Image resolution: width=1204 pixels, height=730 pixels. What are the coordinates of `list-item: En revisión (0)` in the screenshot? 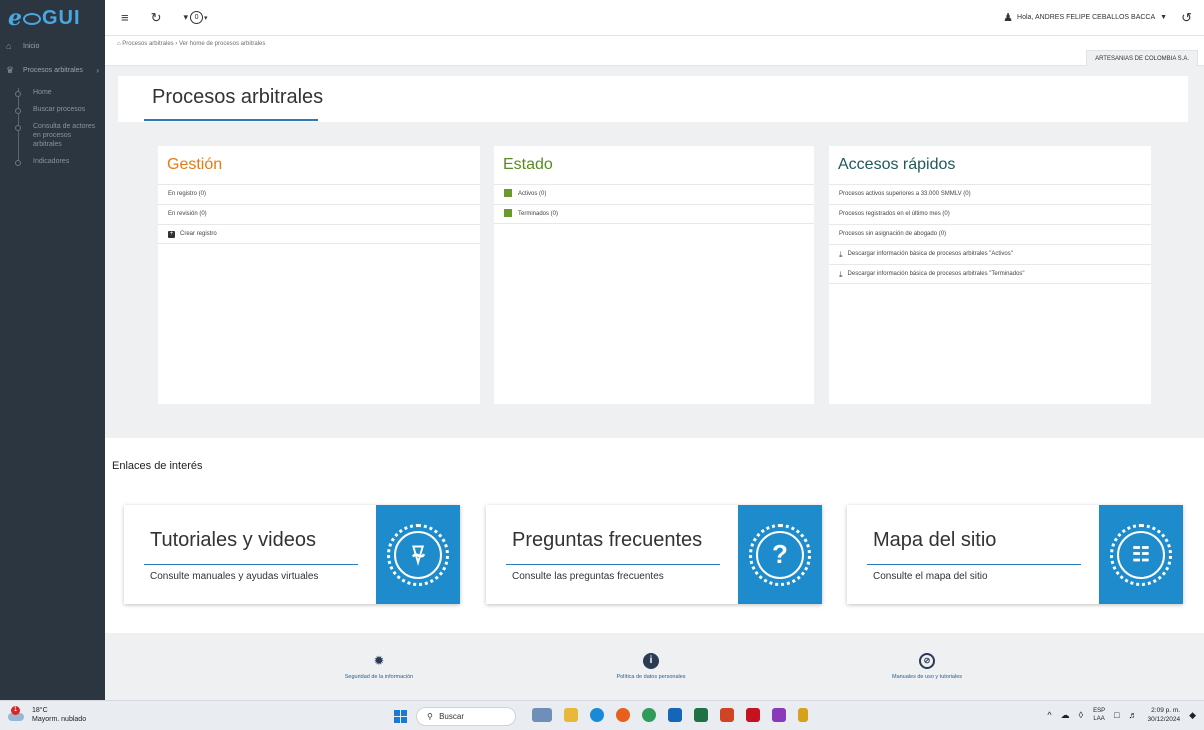 It's located at (319, 214).